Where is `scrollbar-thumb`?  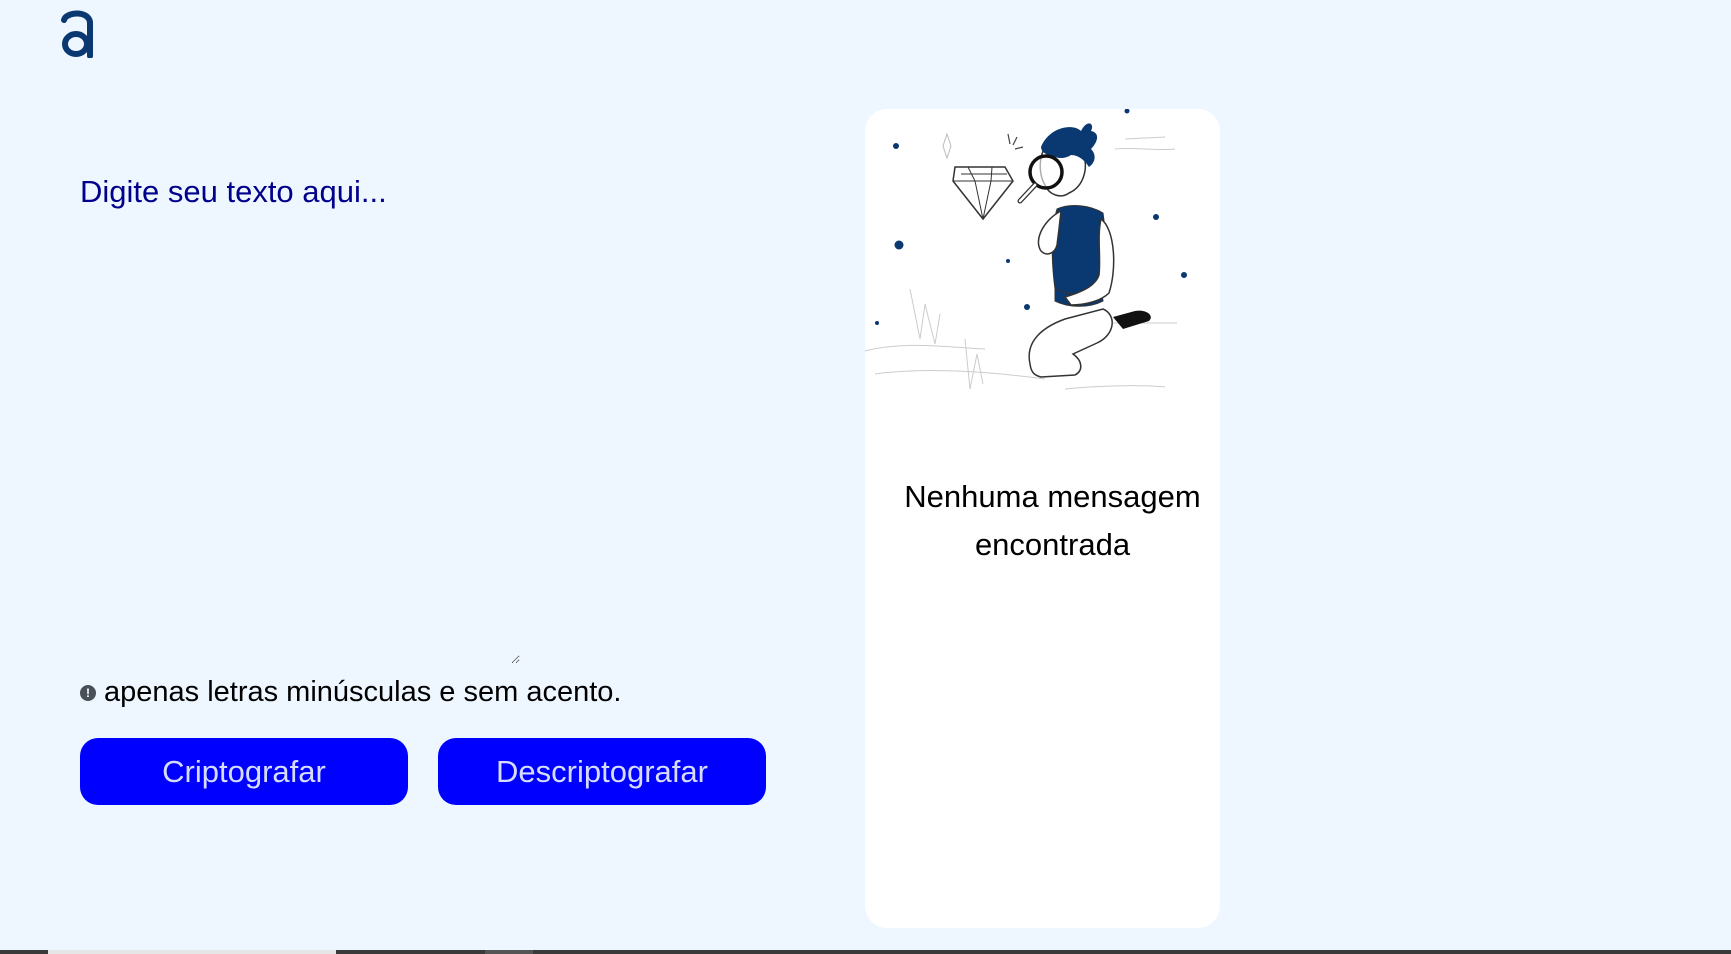
scrollbar-thumb is located at coordinates (192, 952).